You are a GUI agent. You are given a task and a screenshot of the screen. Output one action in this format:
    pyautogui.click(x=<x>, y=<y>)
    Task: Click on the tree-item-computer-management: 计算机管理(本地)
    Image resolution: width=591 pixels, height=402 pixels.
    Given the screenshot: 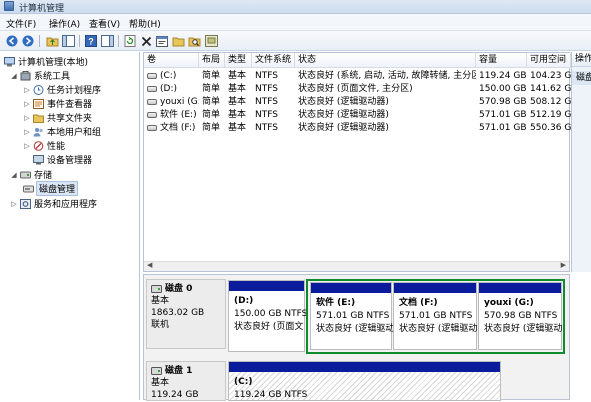 What is the action you would take?
    pyautogui.click(x=46, y=61)
    